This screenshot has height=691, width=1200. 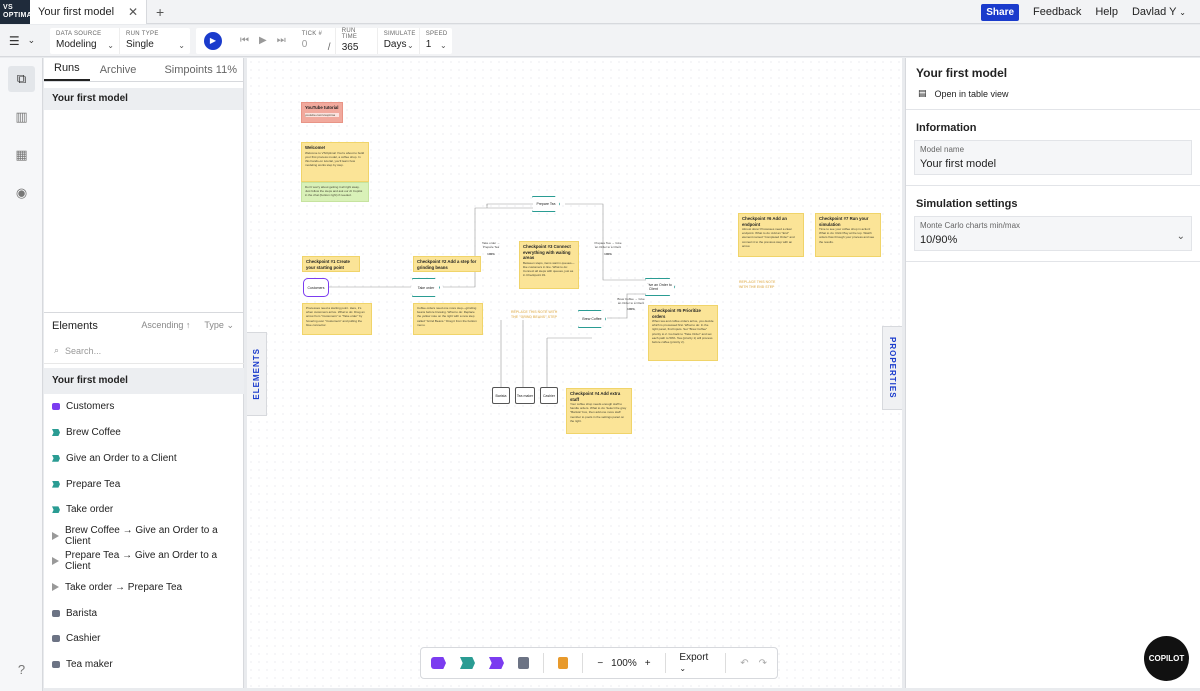 What do you see at coordinates (143, 99) in the screenshot?
I see `run-item: Your first model` at bounding box center [143, 99].